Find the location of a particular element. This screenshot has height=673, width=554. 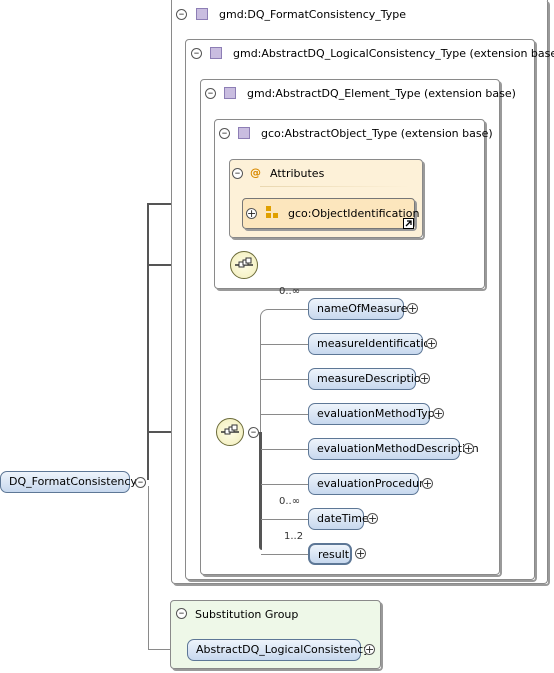

sequence-element-evaluationMethodType: evaluationMethodType is located at coordinates (374, 414).